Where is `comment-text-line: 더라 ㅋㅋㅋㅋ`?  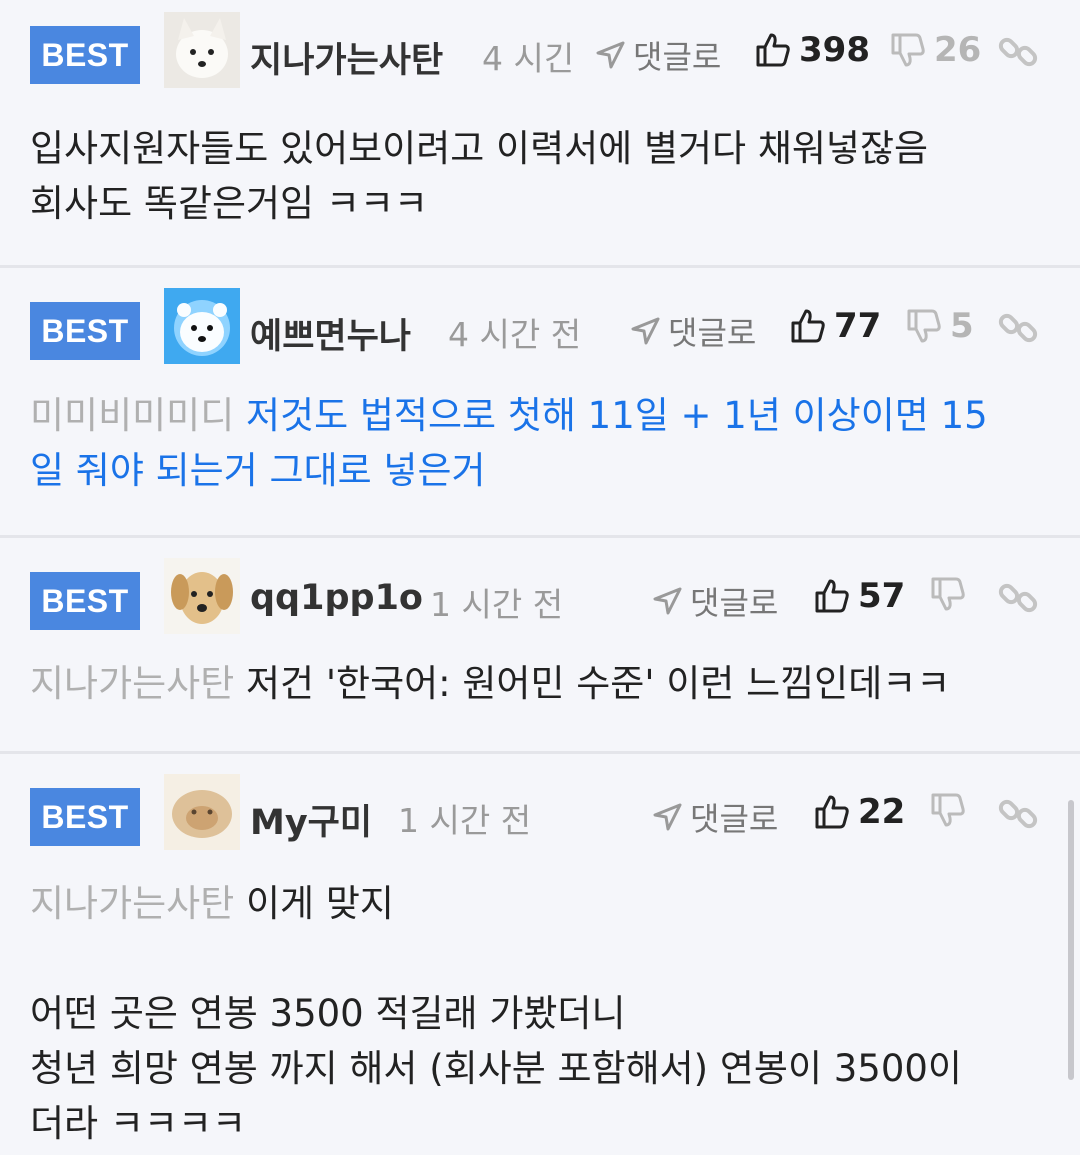 comment-text-line: 더라 ㅋㅋㅋㅋ is located at coordinates (138, 1123).